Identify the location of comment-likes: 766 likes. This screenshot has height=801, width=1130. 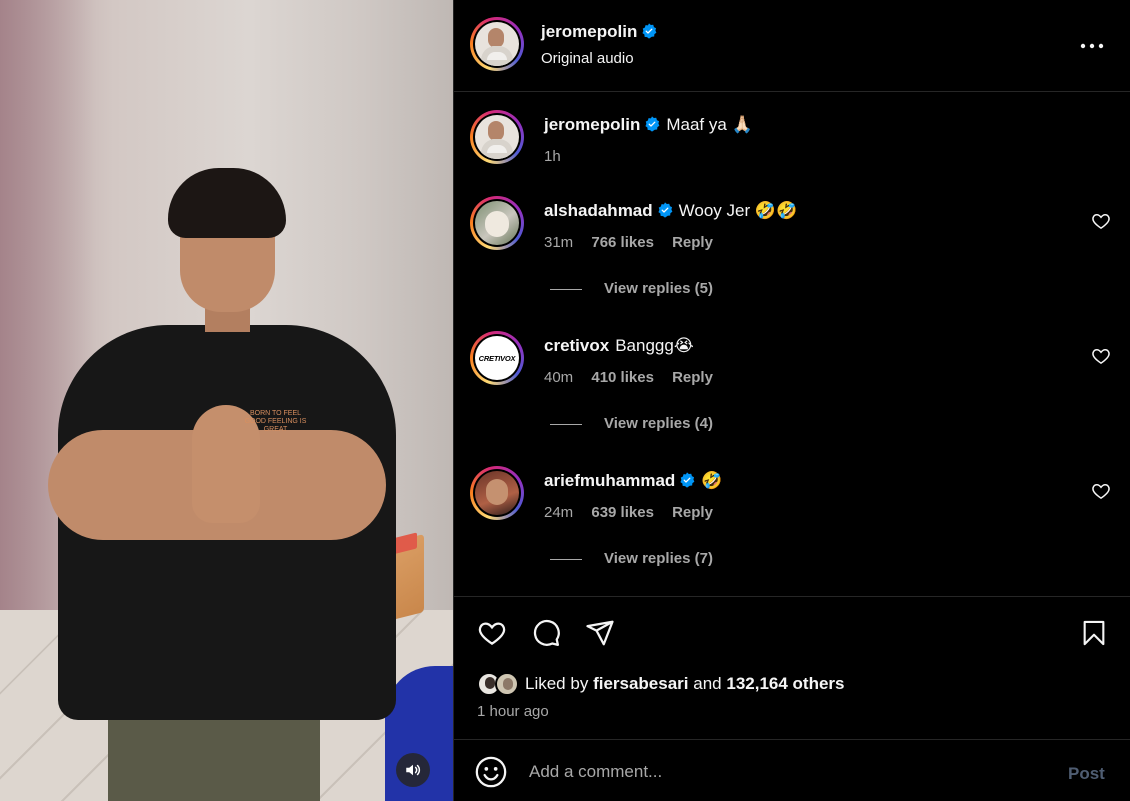
(622, 242).